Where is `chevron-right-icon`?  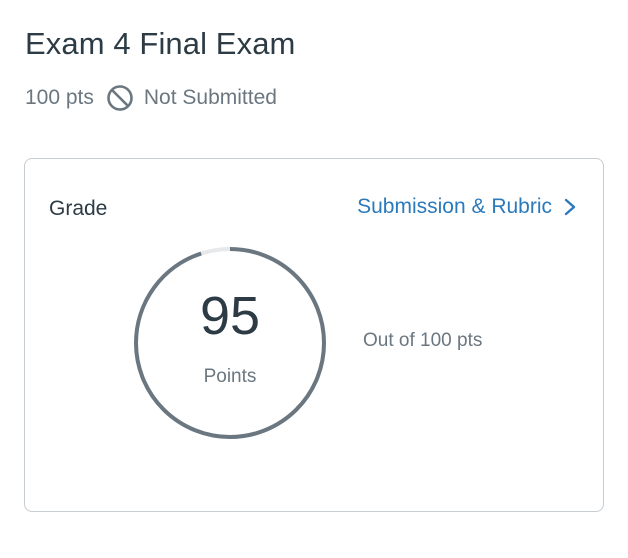
chevron-right-icon is located at coordinates (570, 207).